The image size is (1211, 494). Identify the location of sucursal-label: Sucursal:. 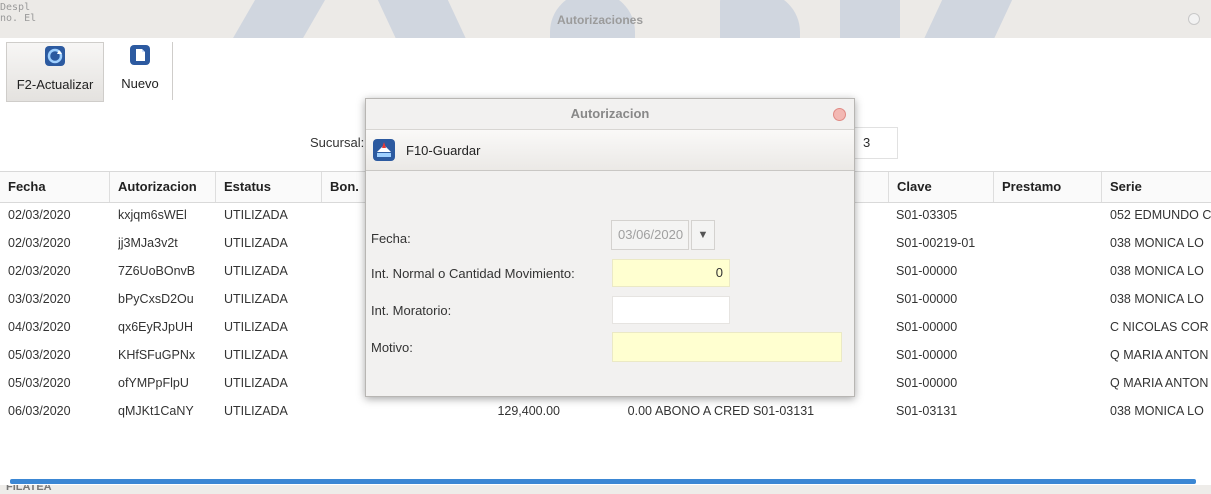
(337, 142).